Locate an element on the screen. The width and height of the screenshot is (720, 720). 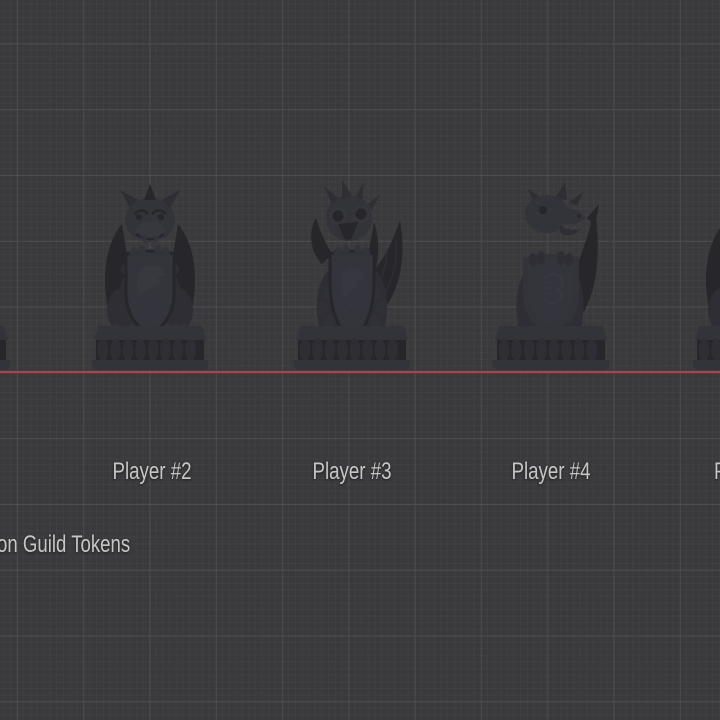
token-label-player-2: Player #2 is located at coordinates (152, 471).